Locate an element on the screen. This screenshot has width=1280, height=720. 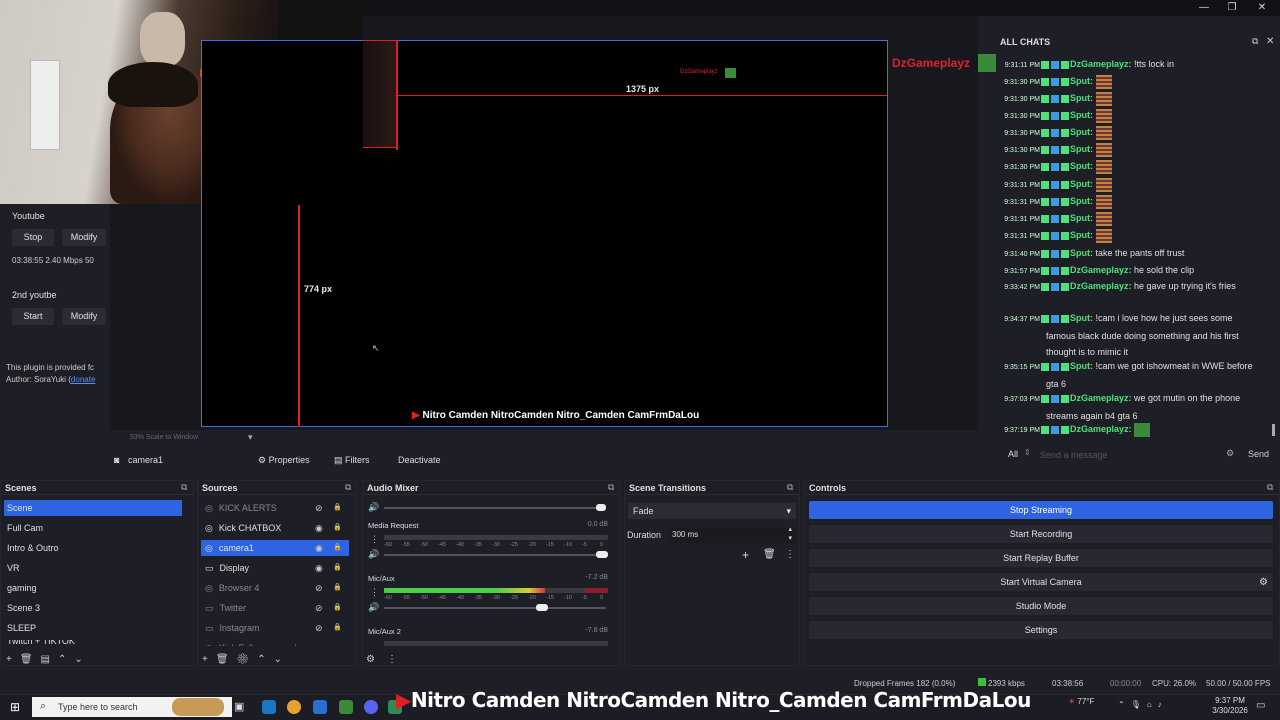
duration-input: 300 ms ▴ ▾ is located at coordinates (732, 534).